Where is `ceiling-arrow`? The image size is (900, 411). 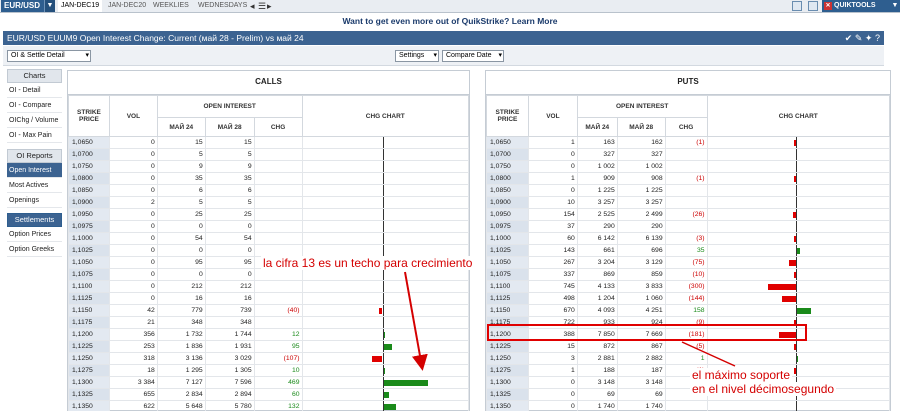
ceiling-arrow is located at coordinates (416, 321).